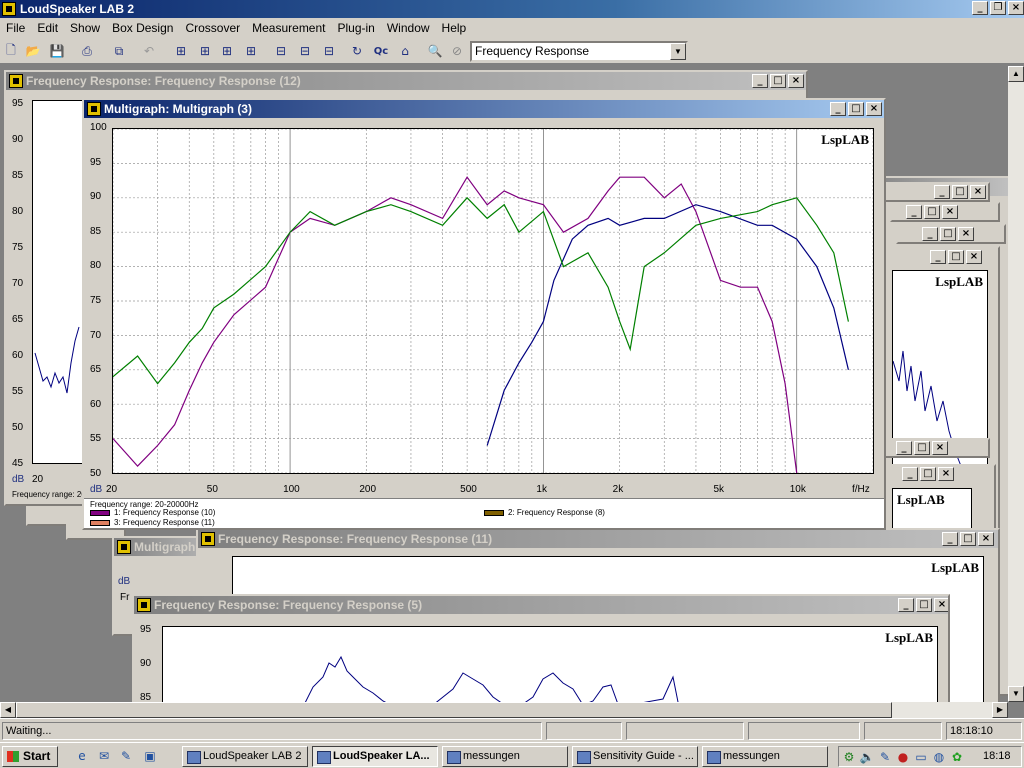 The image size is (1024, 768). I want to click on menu-show: Show, so click(85, 28).